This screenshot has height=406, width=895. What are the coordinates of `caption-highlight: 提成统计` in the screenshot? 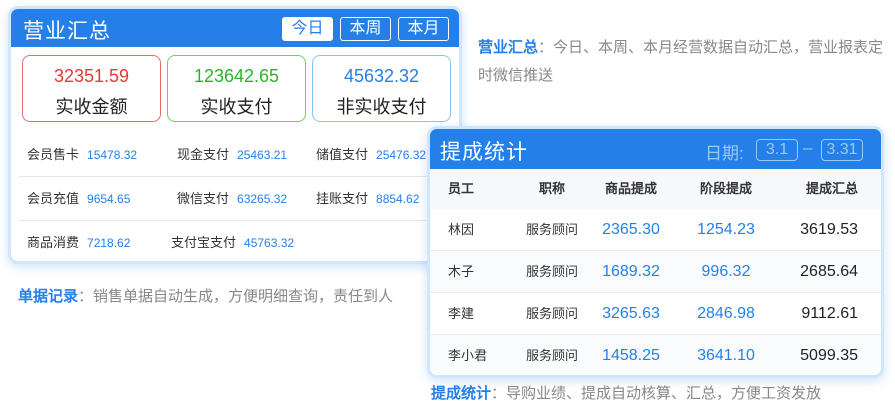 It's located at (461, 393).